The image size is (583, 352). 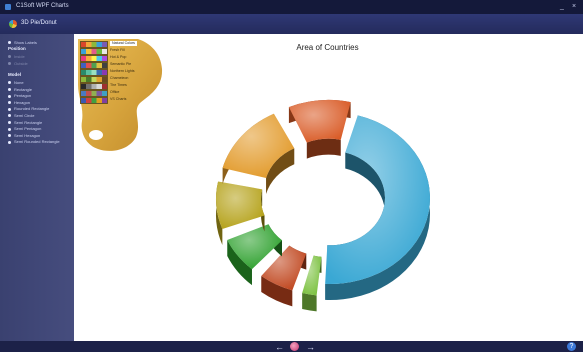 What do you see at coordinates (323, 148) in the screenshot?
I see `slice-inner-wall` at bounding box center [323, 148].